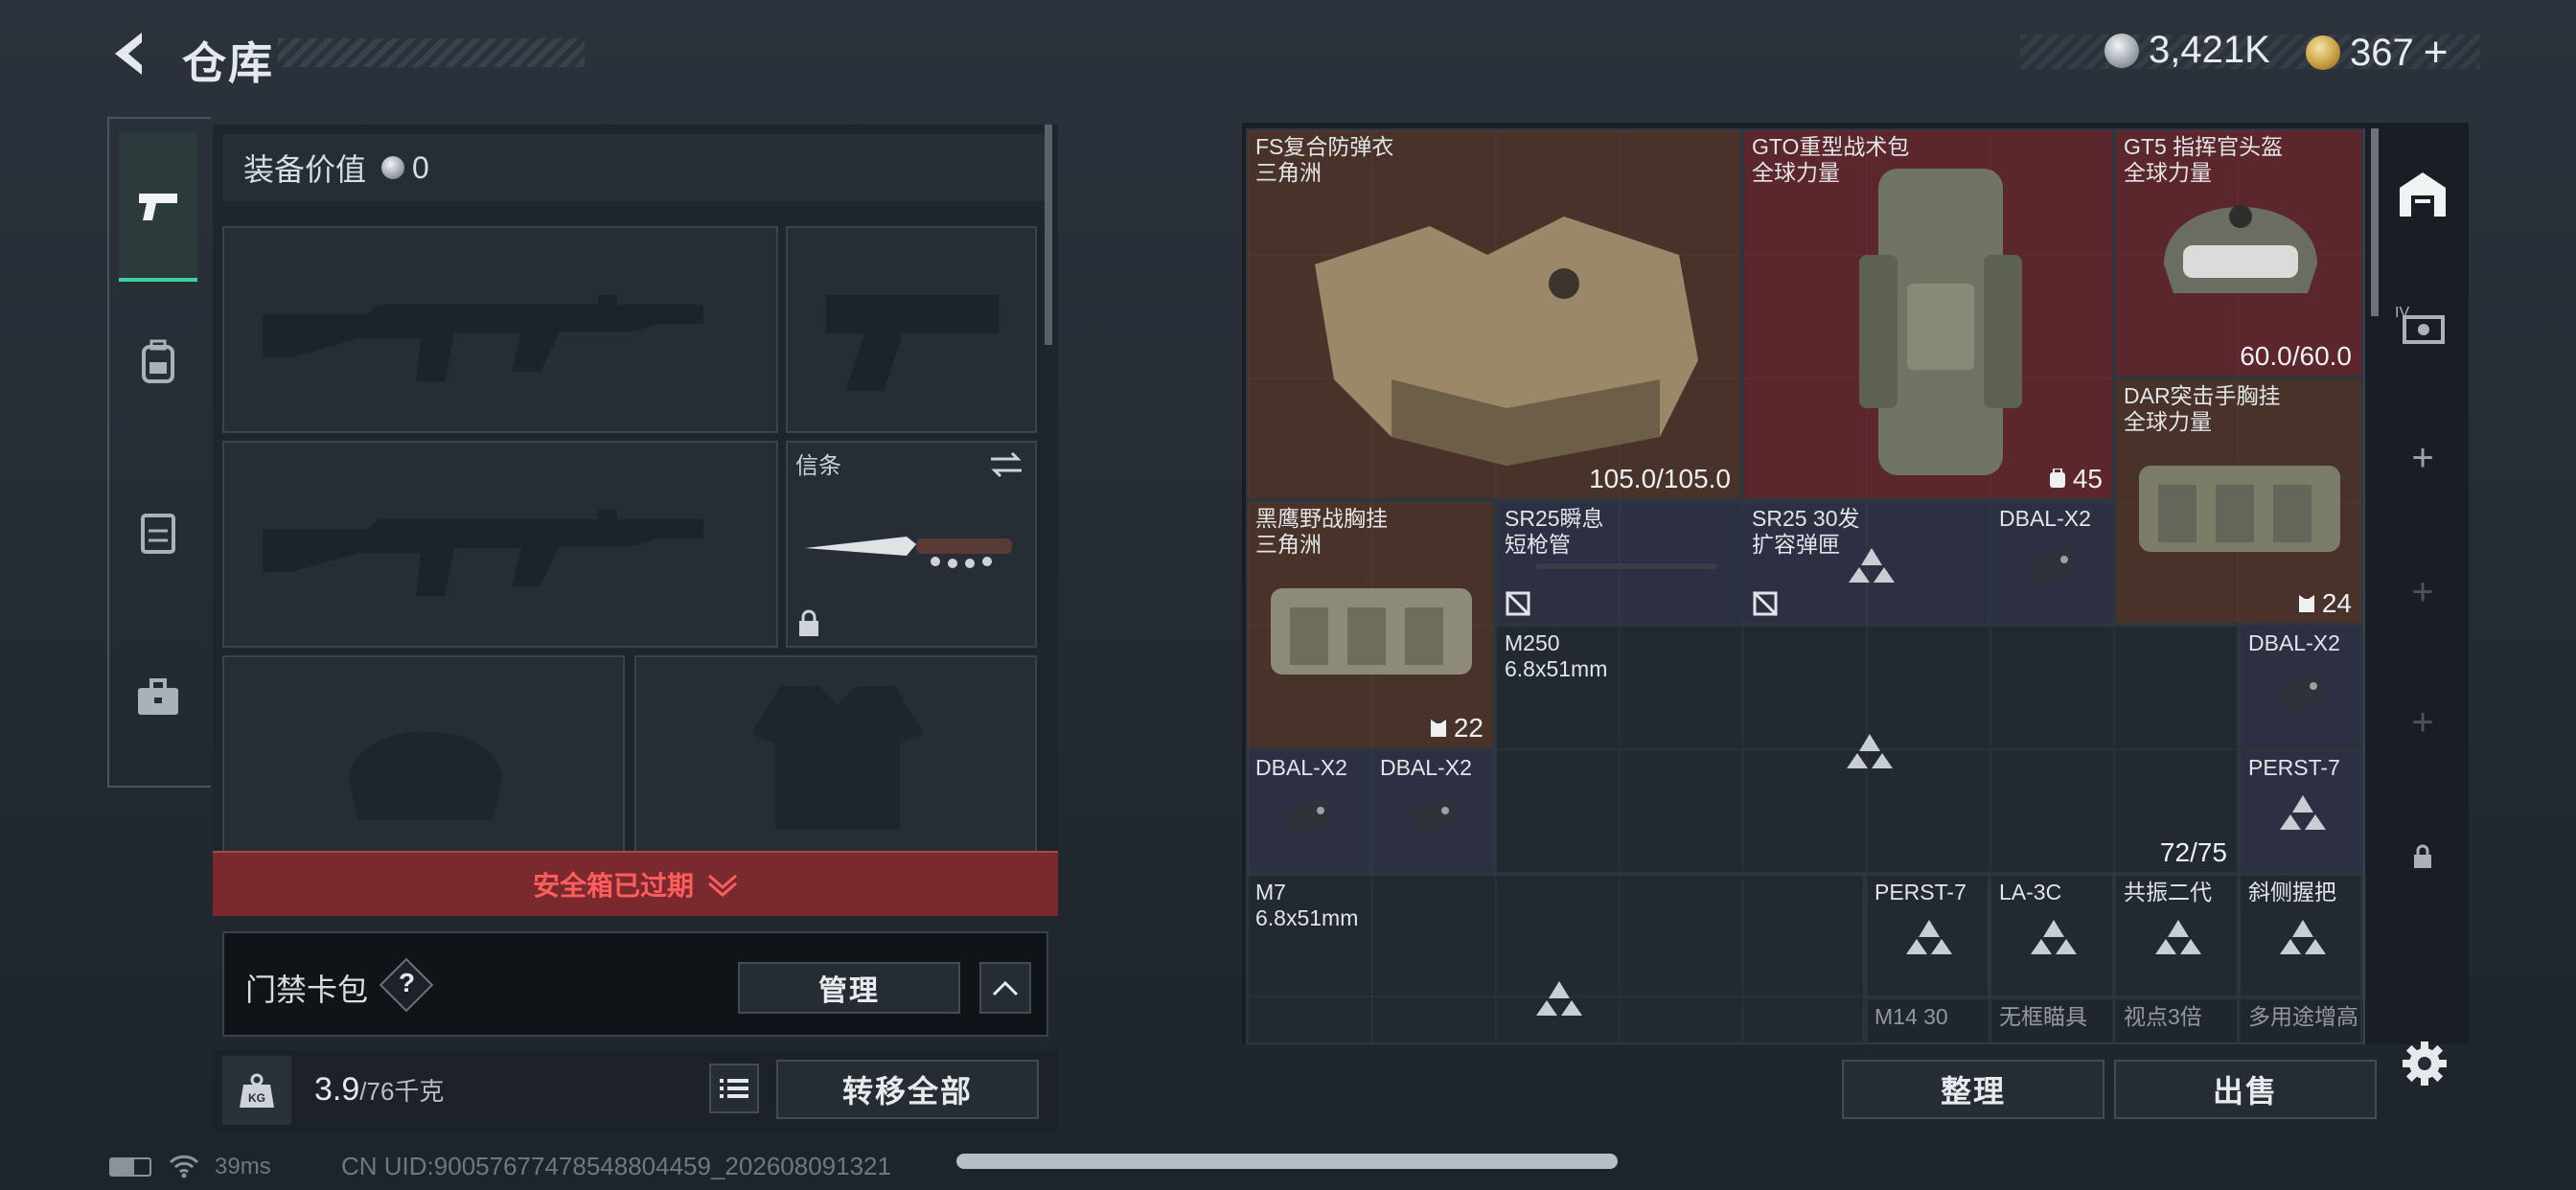 This screenshot has height=1190, width=2576. What do you see at coordinates (243, 1166) in the screenshot?
I see `ping-text: 39ms` at bounding box center [243, 1166].